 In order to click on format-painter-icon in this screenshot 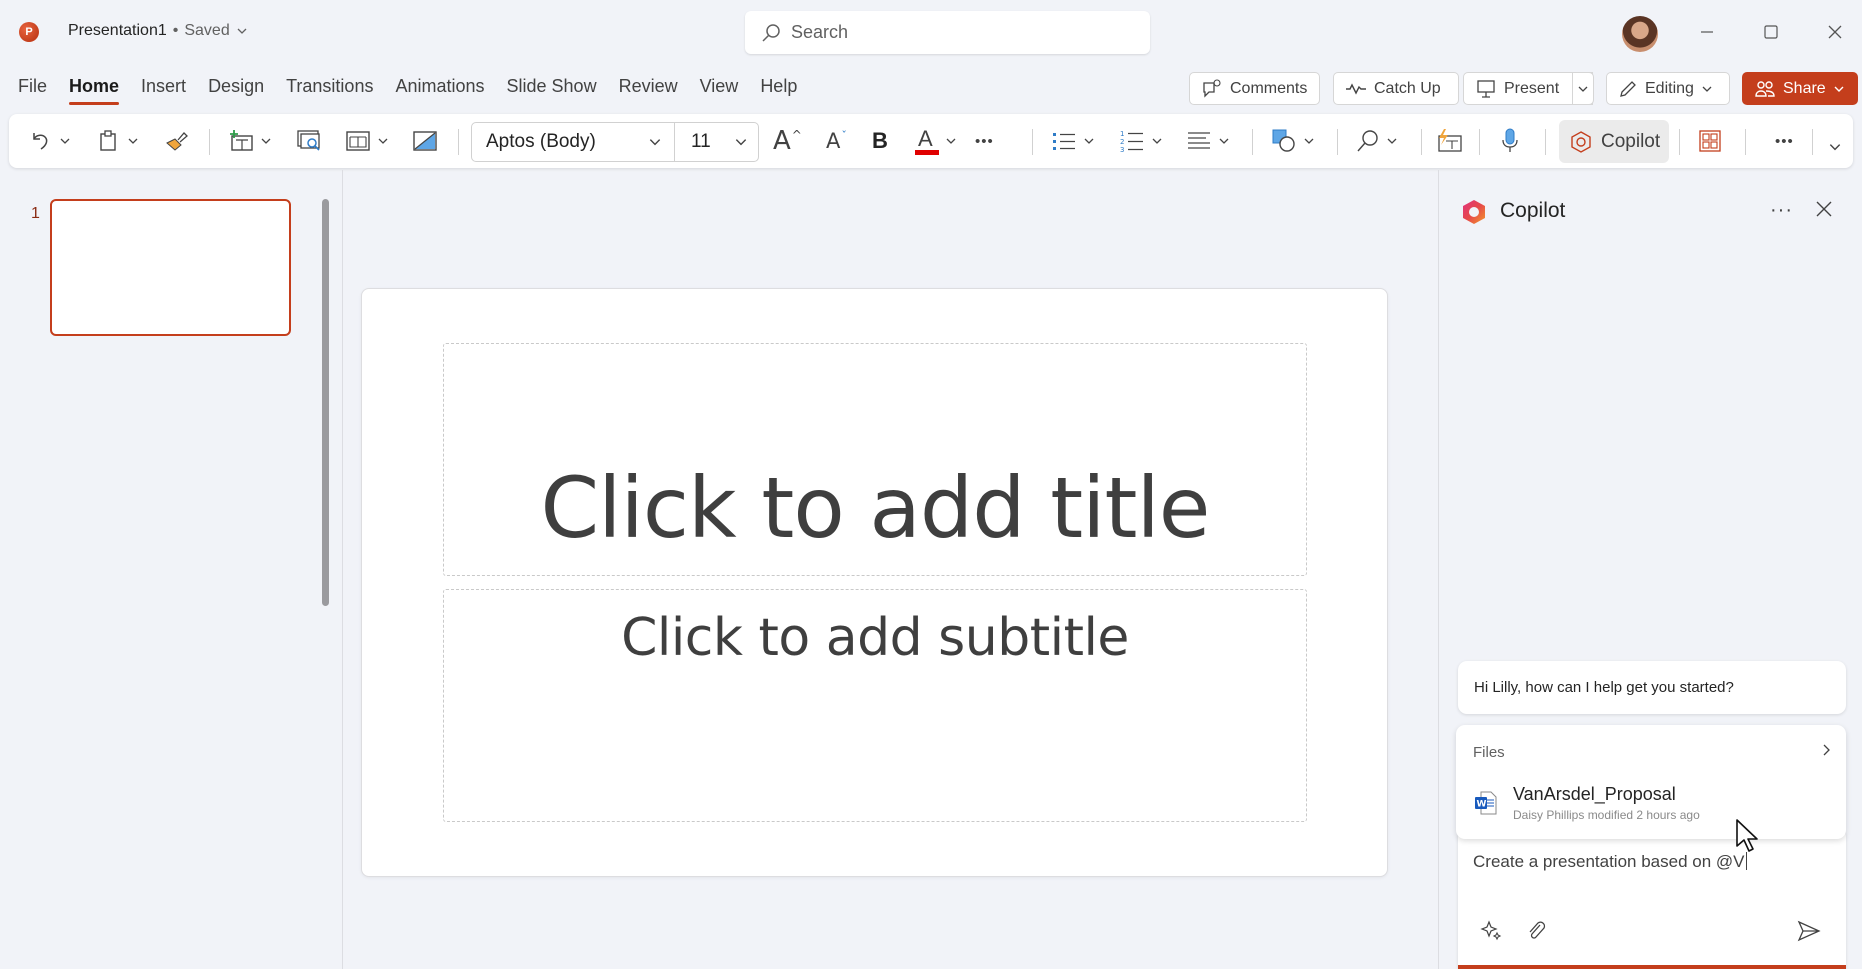, I will do `click(177, 141)`.